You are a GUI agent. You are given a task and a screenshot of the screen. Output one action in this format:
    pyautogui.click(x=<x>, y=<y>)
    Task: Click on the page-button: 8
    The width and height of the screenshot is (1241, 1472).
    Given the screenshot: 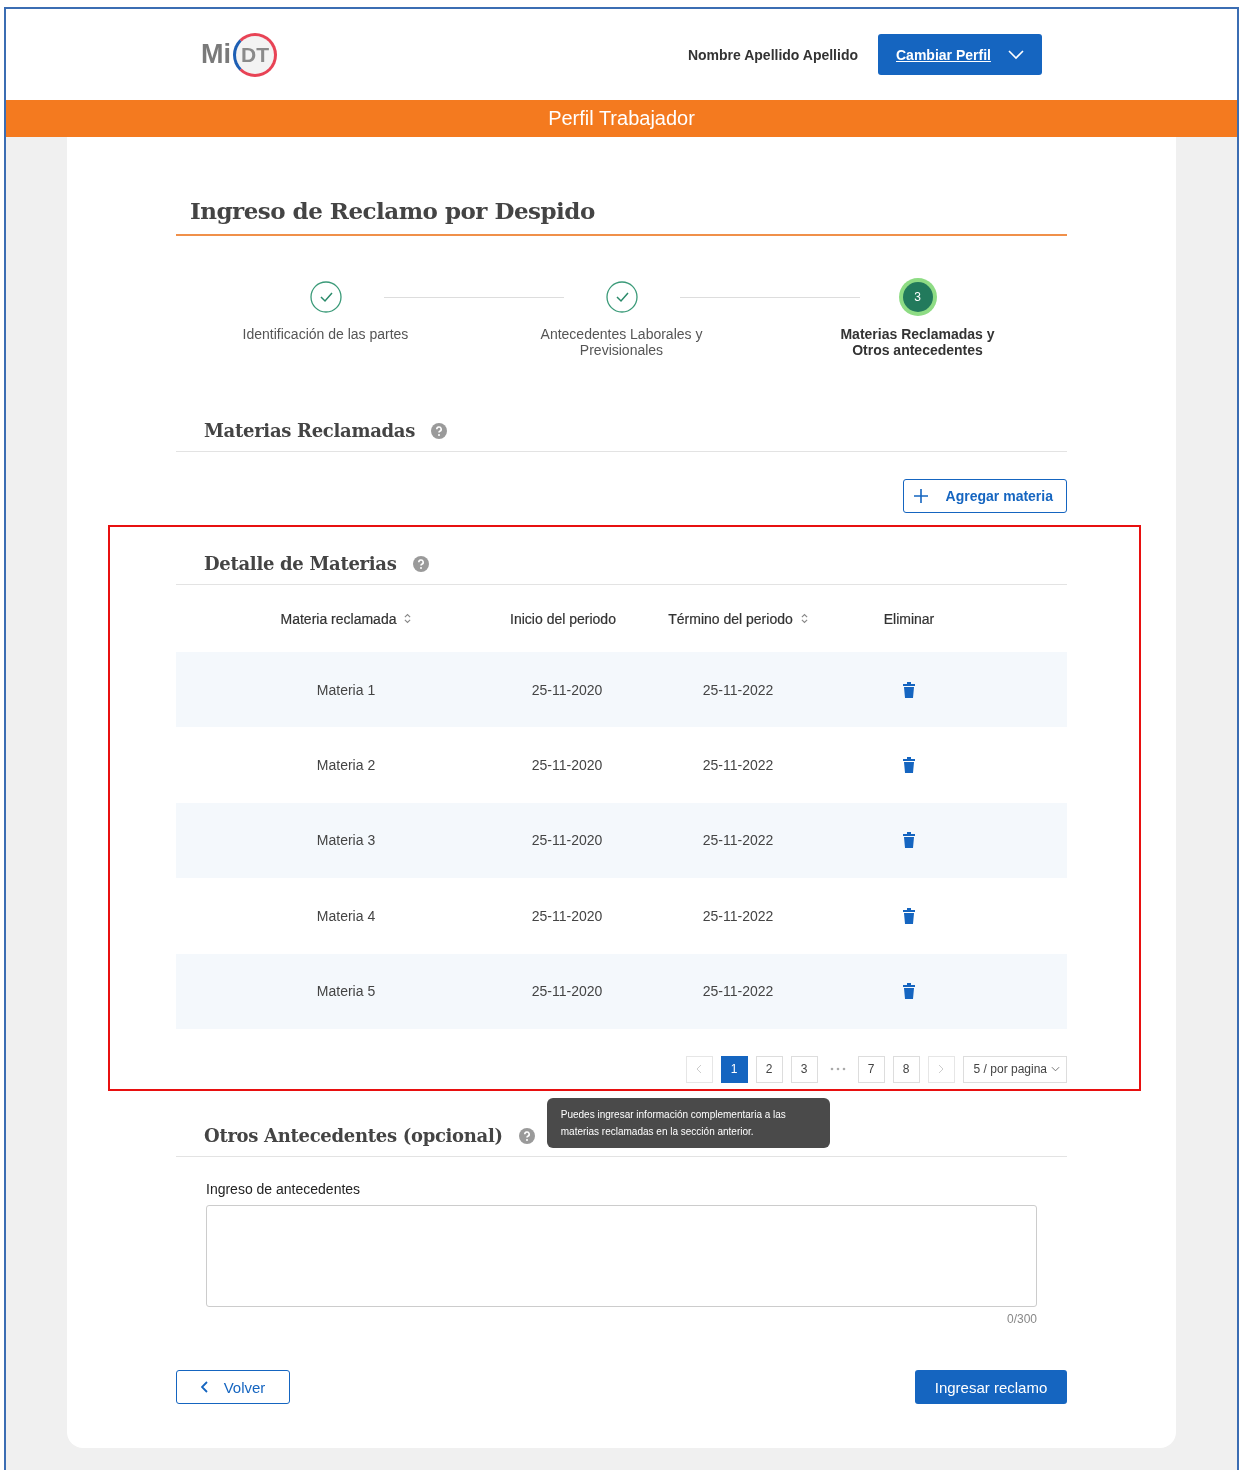 What is the action you would take?
    pyautogui.click(x=906, y=1069)
    